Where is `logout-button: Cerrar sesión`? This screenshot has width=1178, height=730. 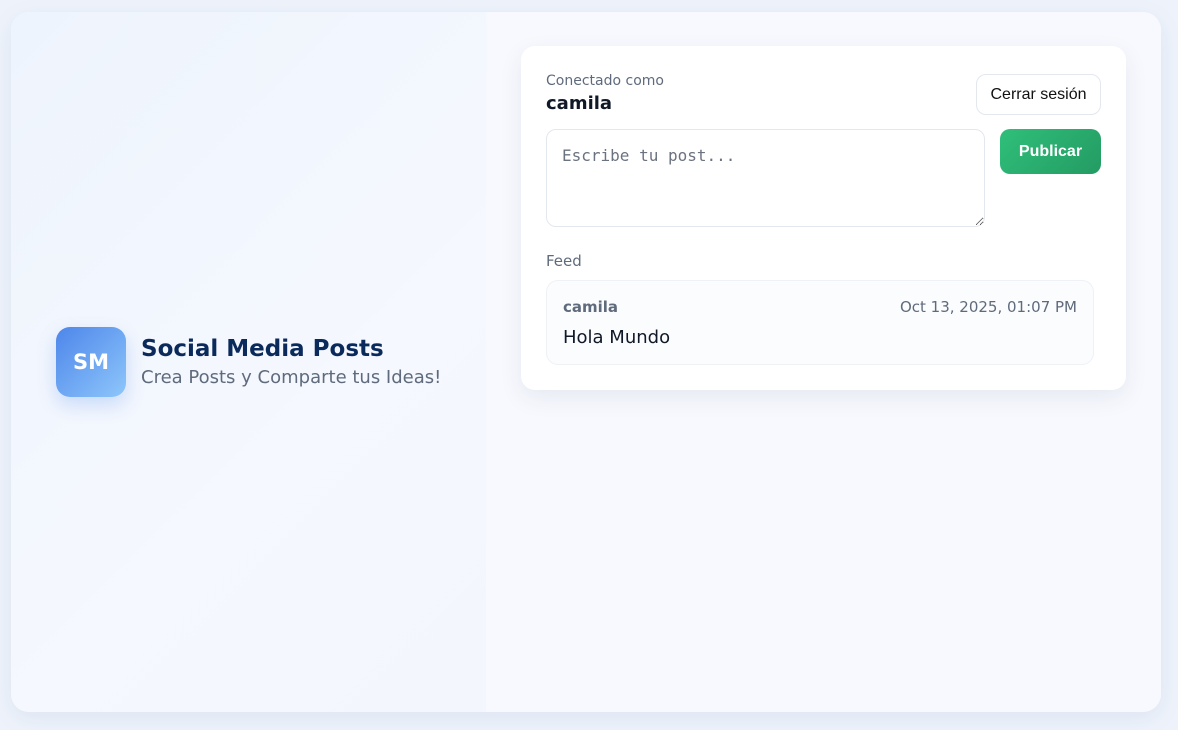
logout-button: Cerrar sesión is located at coordinates (1038, 94).